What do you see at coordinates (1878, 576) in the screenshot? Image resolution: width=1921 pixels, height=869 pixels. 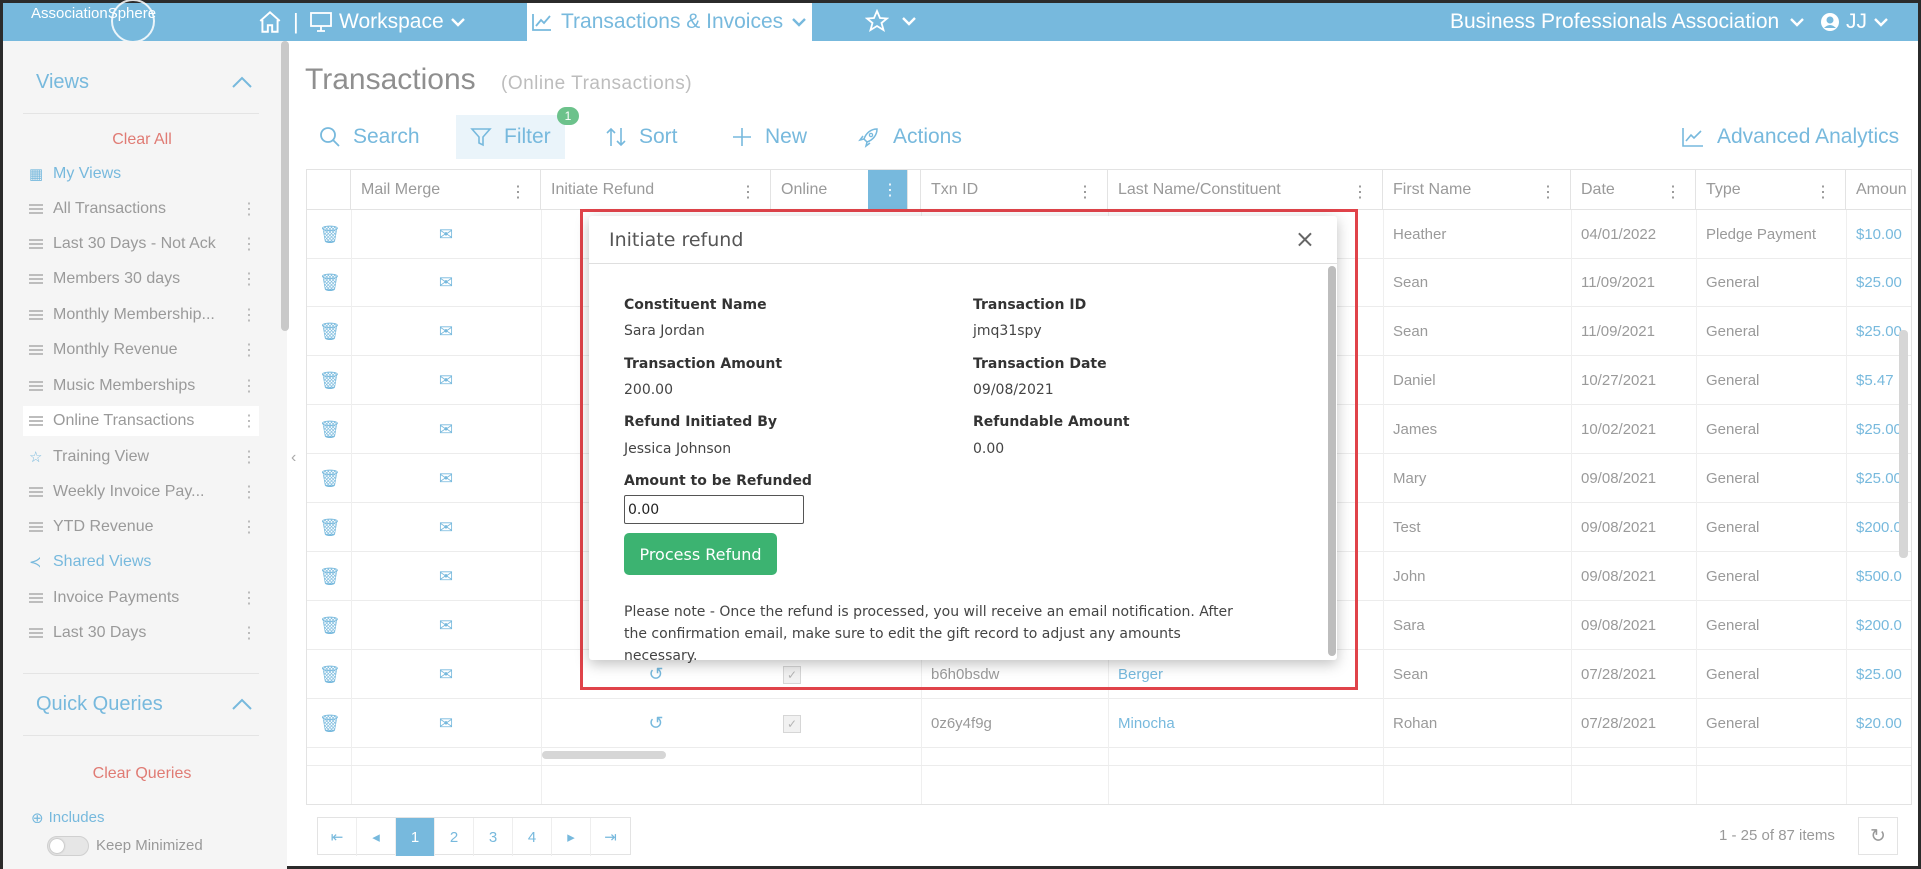 I see `amount-link: $500.0` at bounding box center [1878, 576].